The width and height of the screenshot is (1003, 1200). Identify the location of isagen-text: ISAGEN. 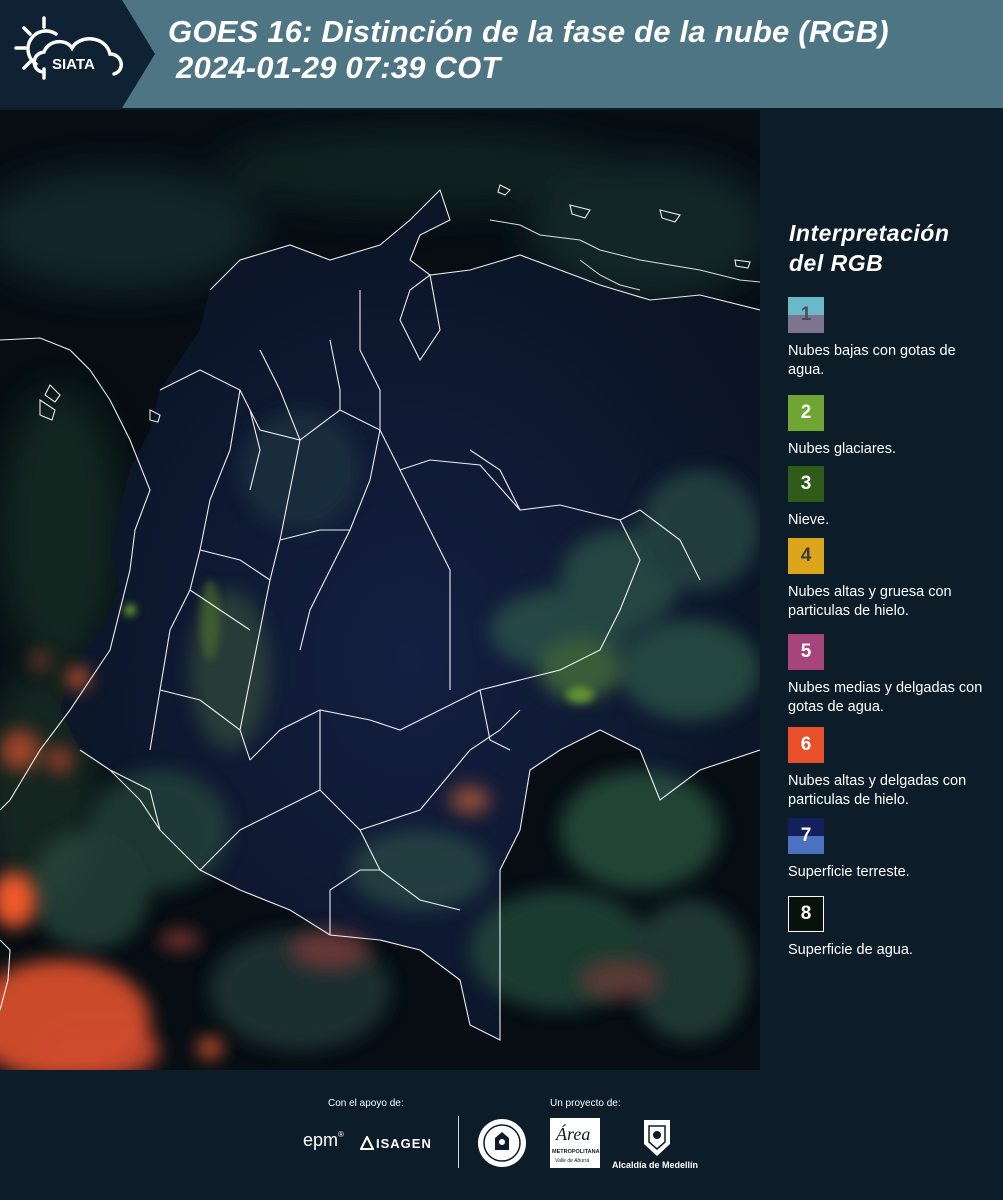
(404, 1143).